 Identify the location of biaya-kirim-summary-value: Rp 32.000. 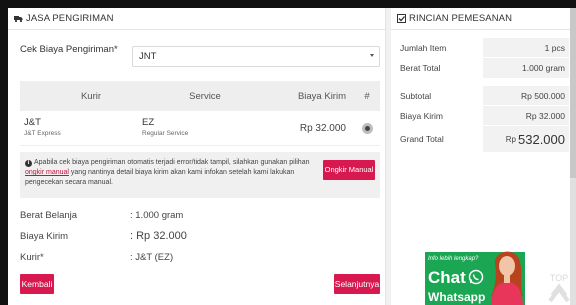
(526, 115).